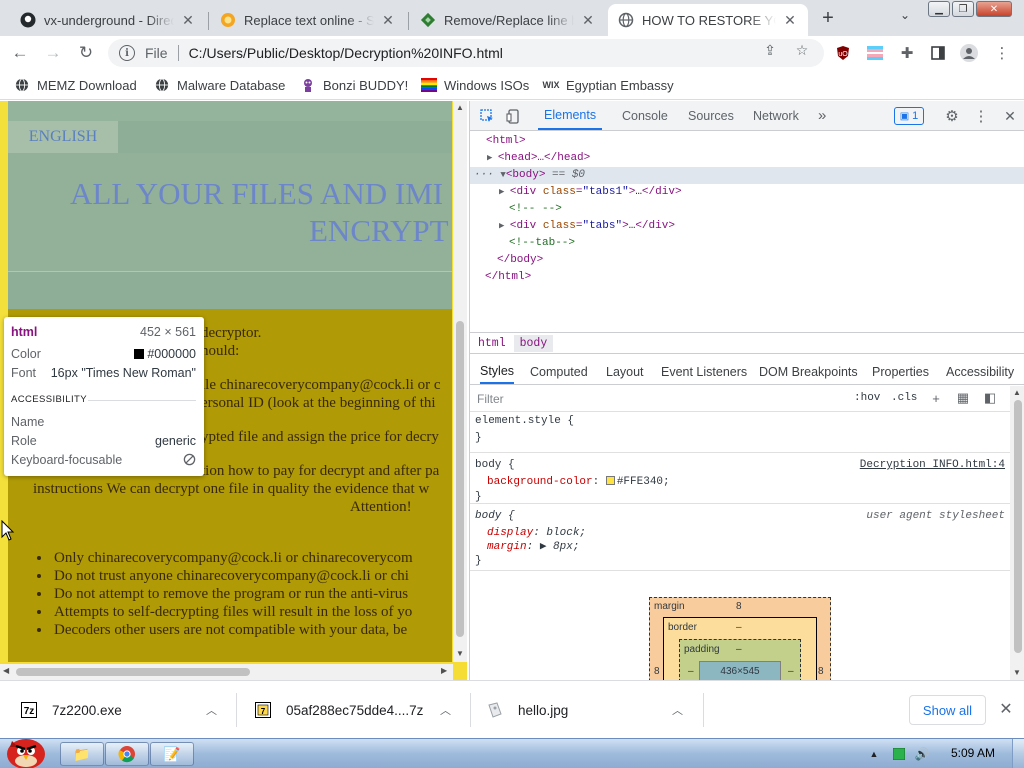 This screenshot has width=1024, height=768. I want to click on tab-elements: Elements, so click(570, 115).